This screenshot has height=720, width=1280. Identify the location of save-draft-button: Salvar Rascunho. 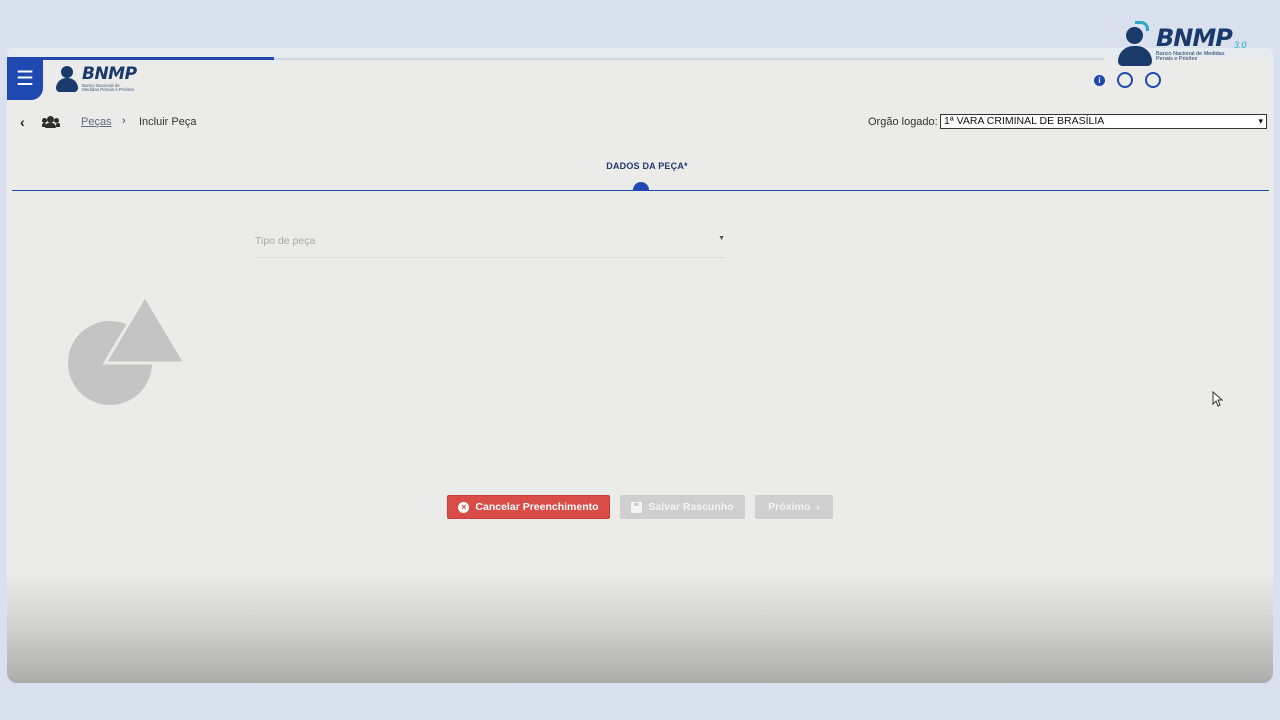
(682, 507).